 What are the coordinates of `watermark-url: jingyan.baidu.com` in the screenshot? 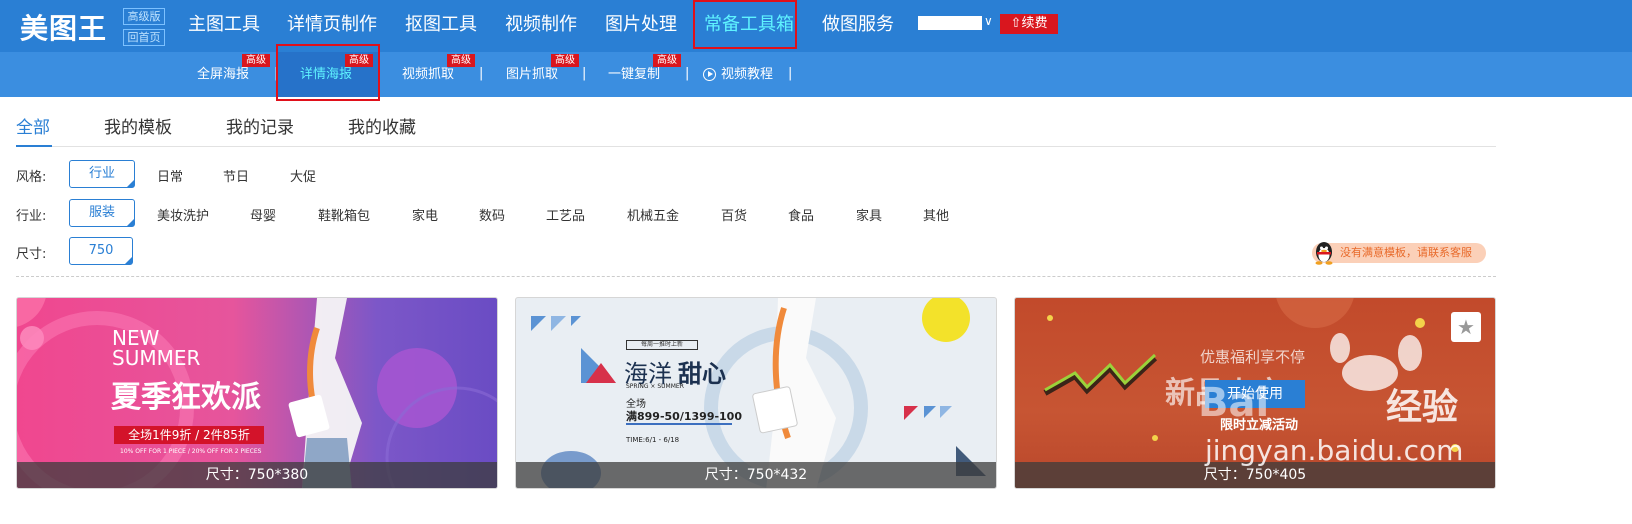 It's located at (1334, 450).